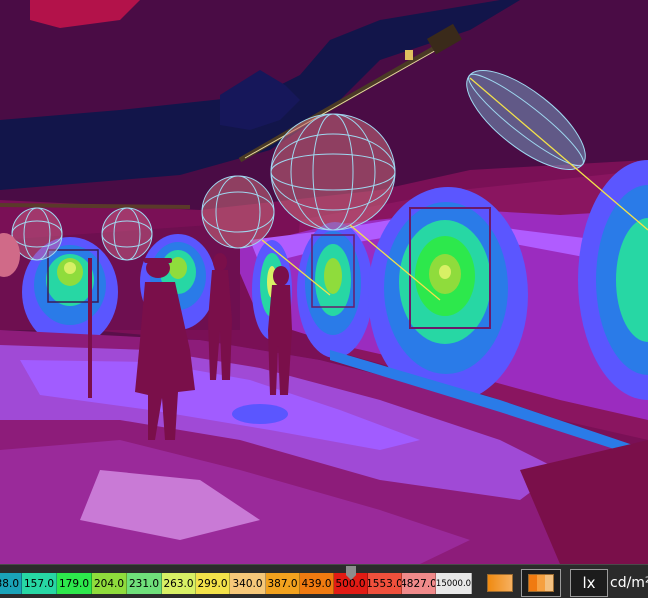 Image resolution: width=648 pixels, height=598 pixels. What do you see at coordinates (179, 583) in the screenshot?
I see `legend-swatch: 263.0` at bounding box center [179, 583].